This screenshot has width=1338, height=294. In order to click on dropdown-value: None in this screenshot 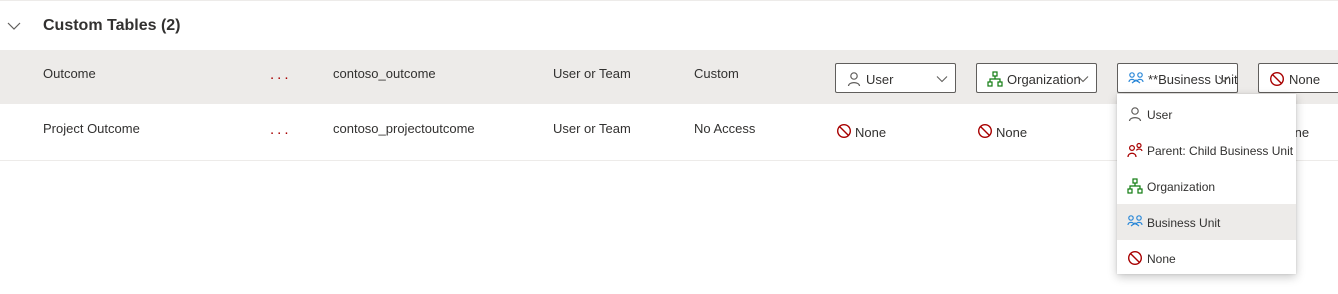, I will do `click(1305, 79)`.